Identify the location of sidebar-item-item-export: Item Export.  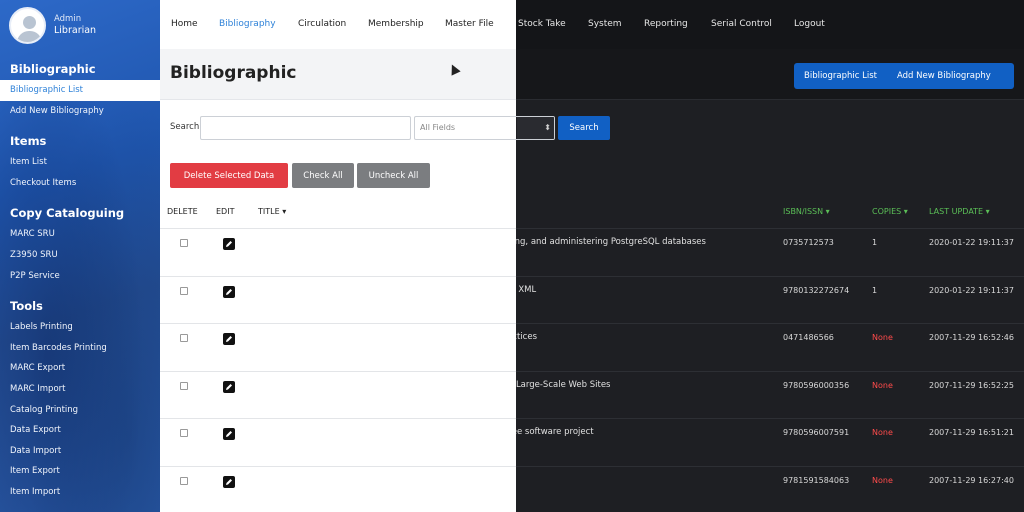
(80, 471).